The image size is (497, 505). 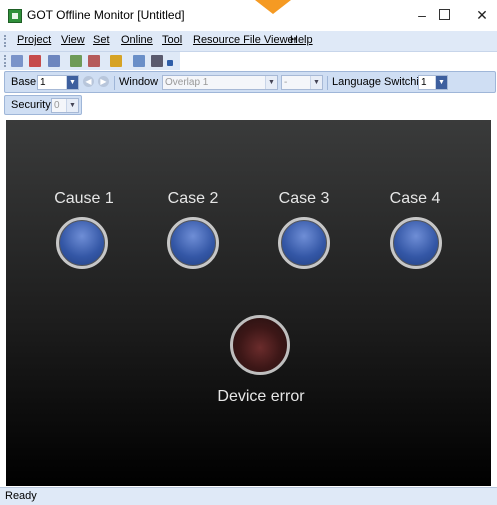 I want to click on compare-icon, so click(x=76, y=61).